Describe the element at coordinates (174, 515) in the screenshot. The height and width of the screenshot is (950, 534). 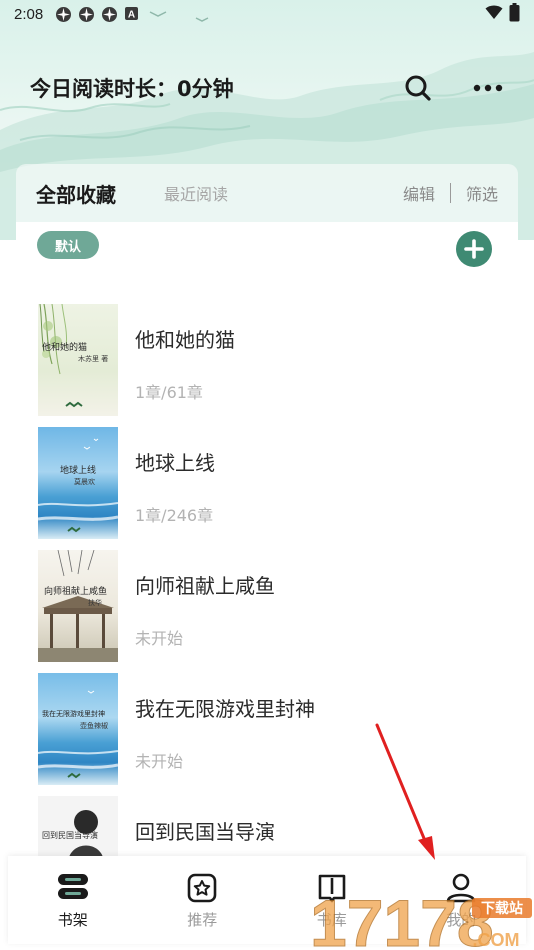
I see `book-progress: 1章/246章` at that location.